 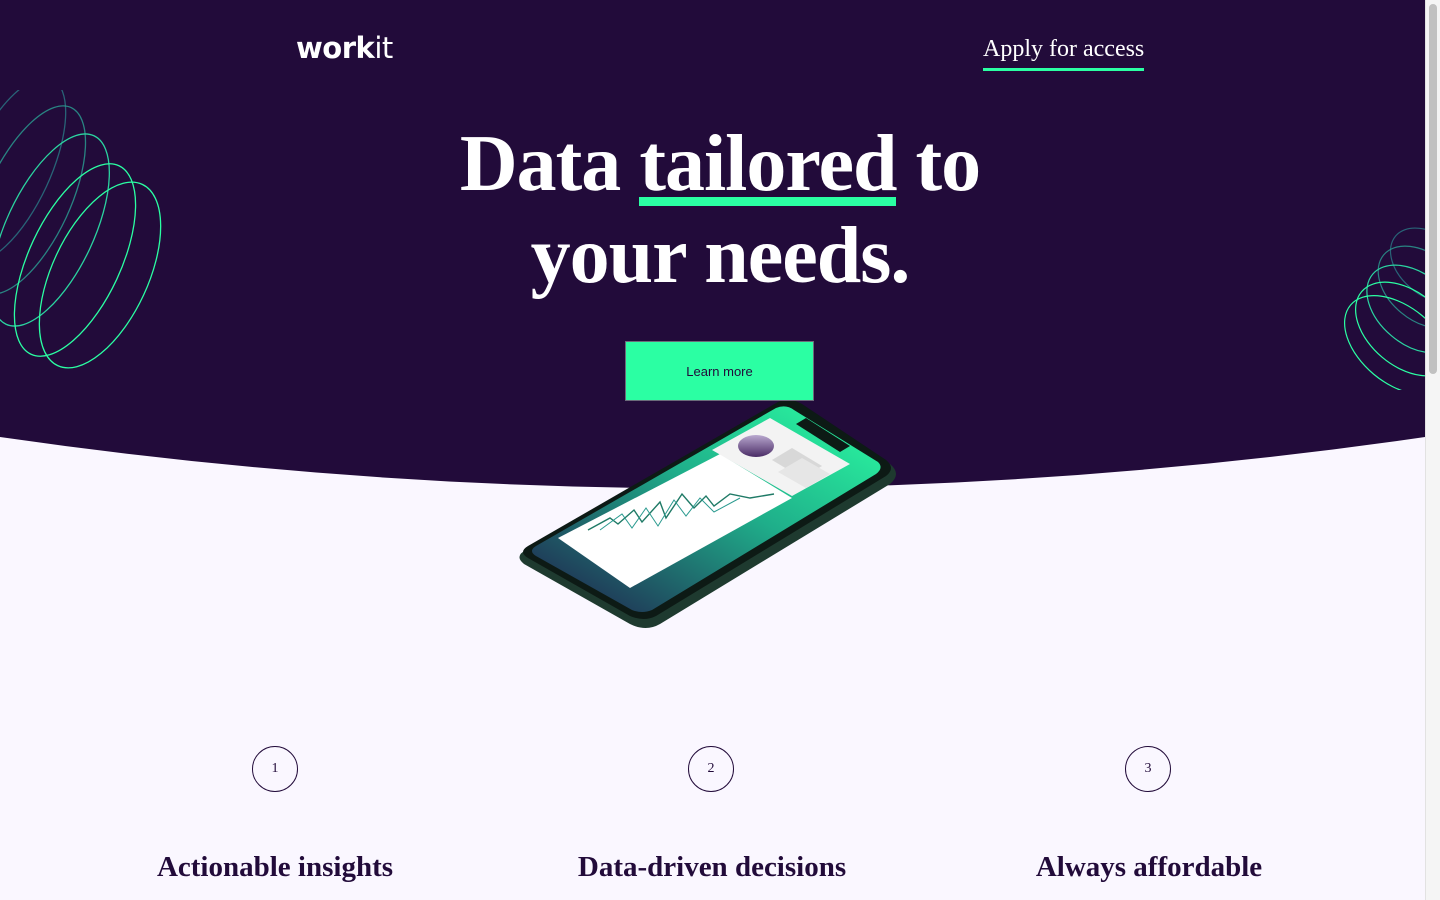 What do you see at coordinates (1064, 52) in the screenshot?
I see `apply-for-access-link: Apply for access` at bounding box center [1064, 52].